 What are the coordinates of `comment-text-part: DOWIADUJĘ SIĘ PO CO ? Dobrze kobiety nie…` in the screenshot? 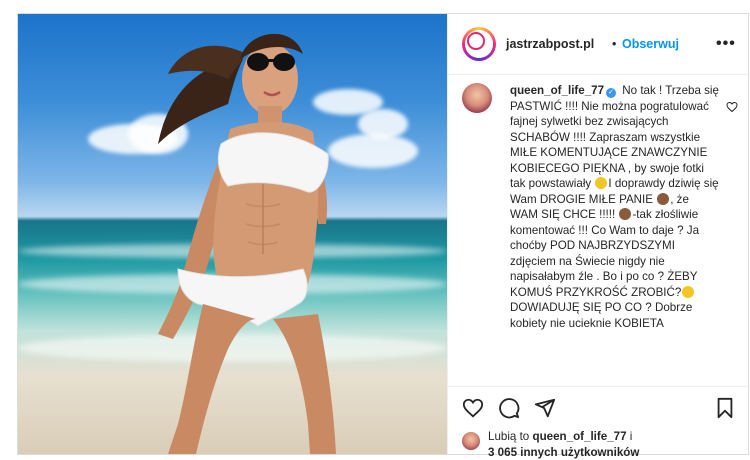 It's located at (601, 315).